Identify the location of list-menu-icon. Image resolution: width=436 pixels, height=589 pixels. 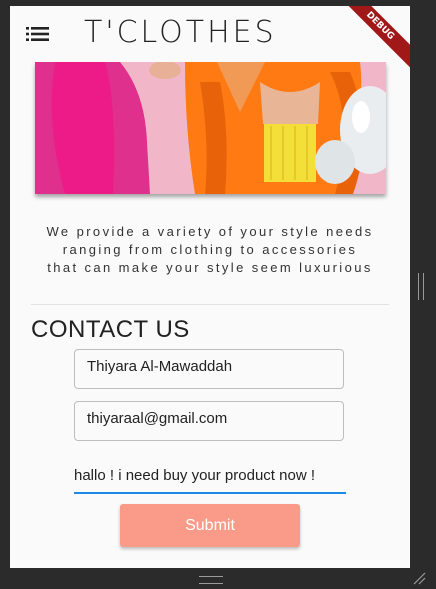
(38, 34).